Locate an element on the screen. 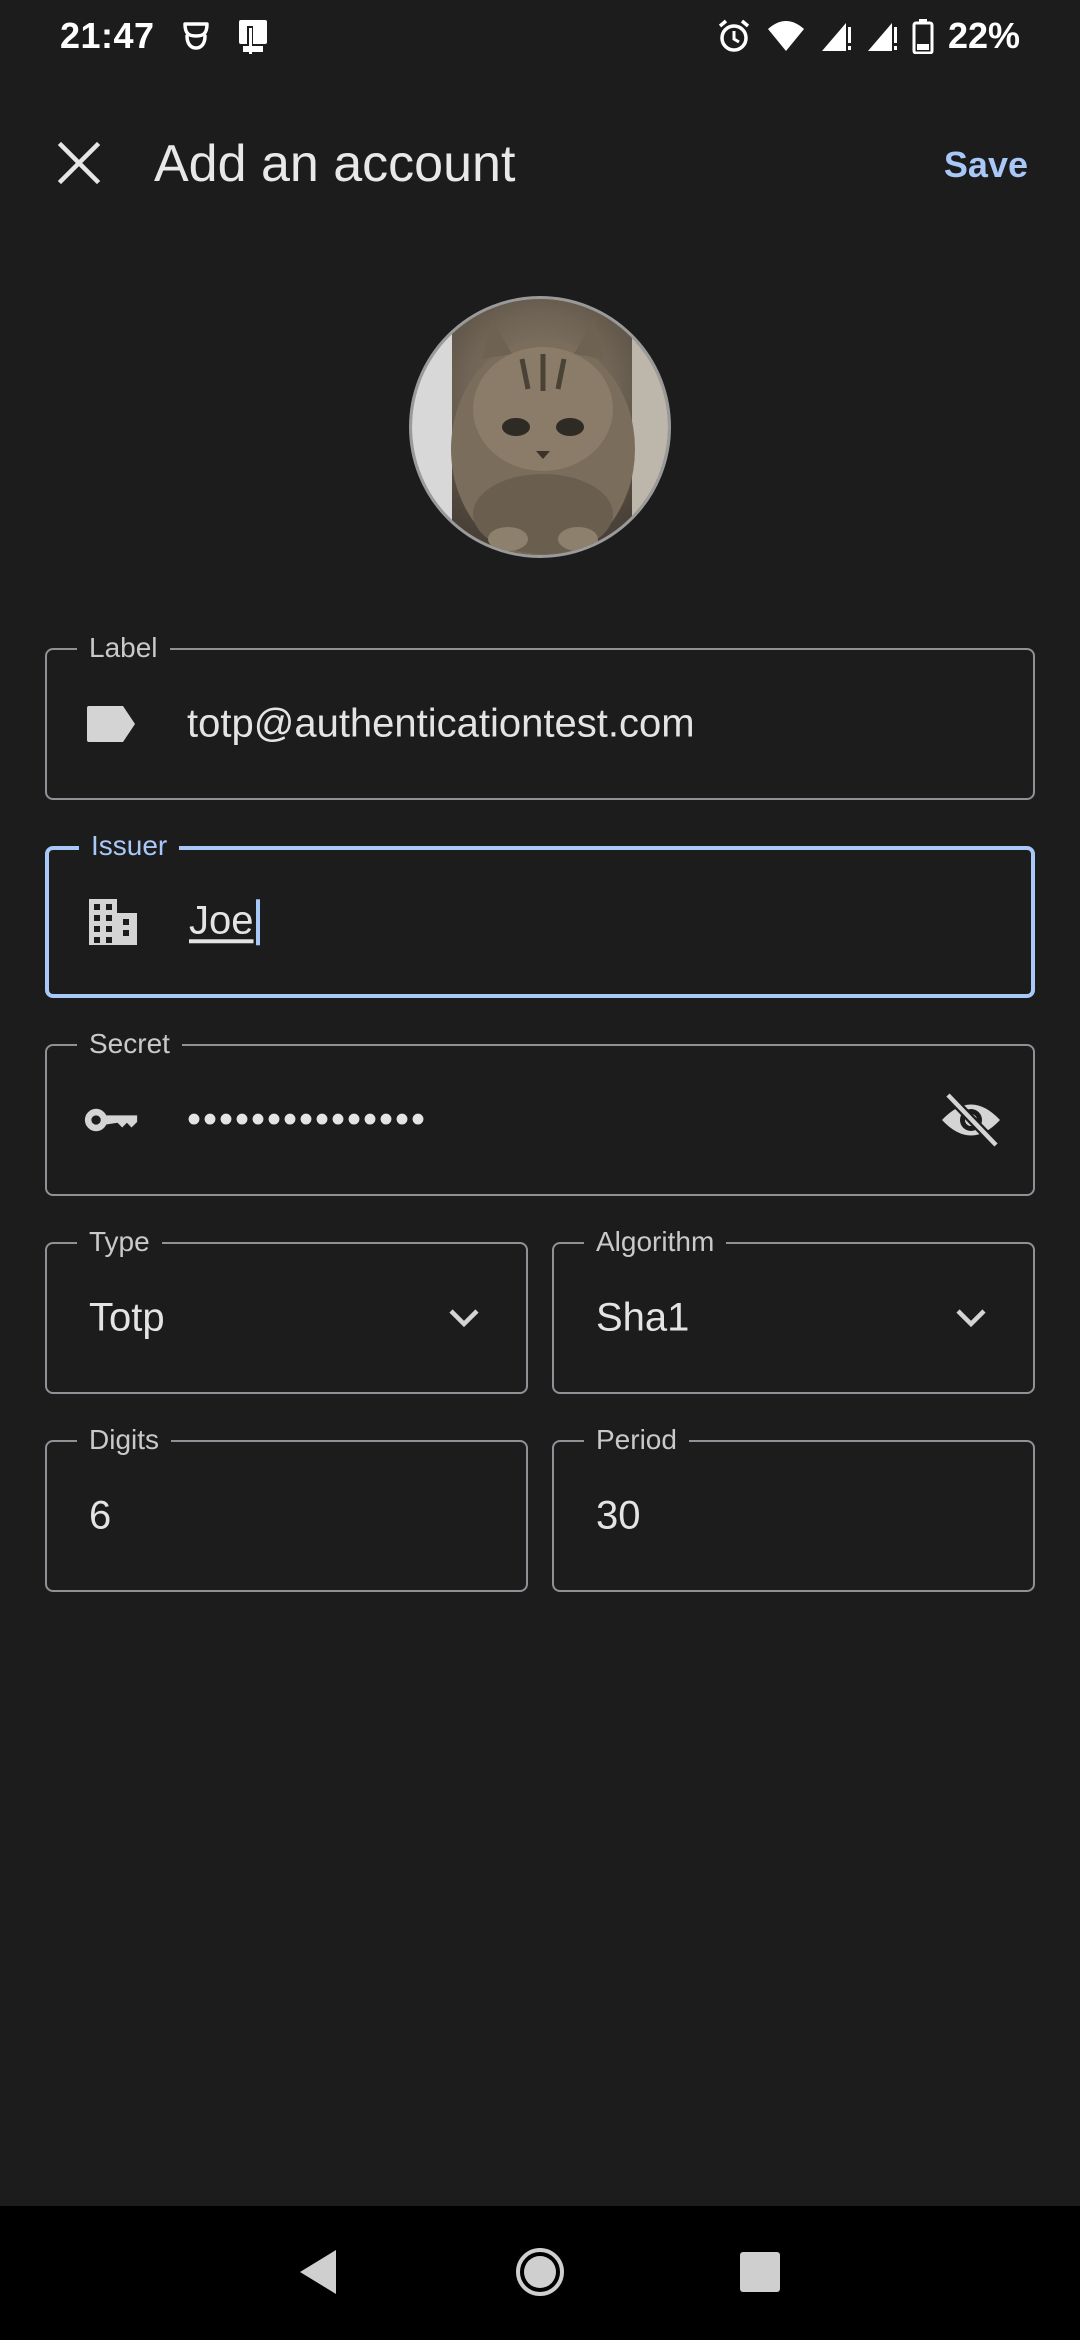  status-left-icons is located at coordinates (227, 36).